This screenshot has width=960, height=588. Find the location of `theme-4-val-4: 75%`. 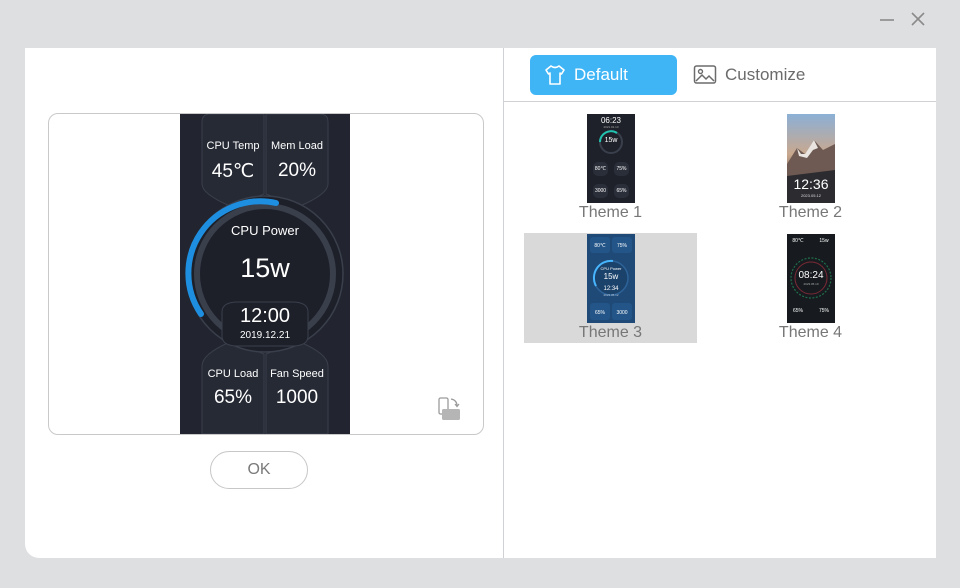

theme-4-val-4: 75% is located at coordinates (823, 311).